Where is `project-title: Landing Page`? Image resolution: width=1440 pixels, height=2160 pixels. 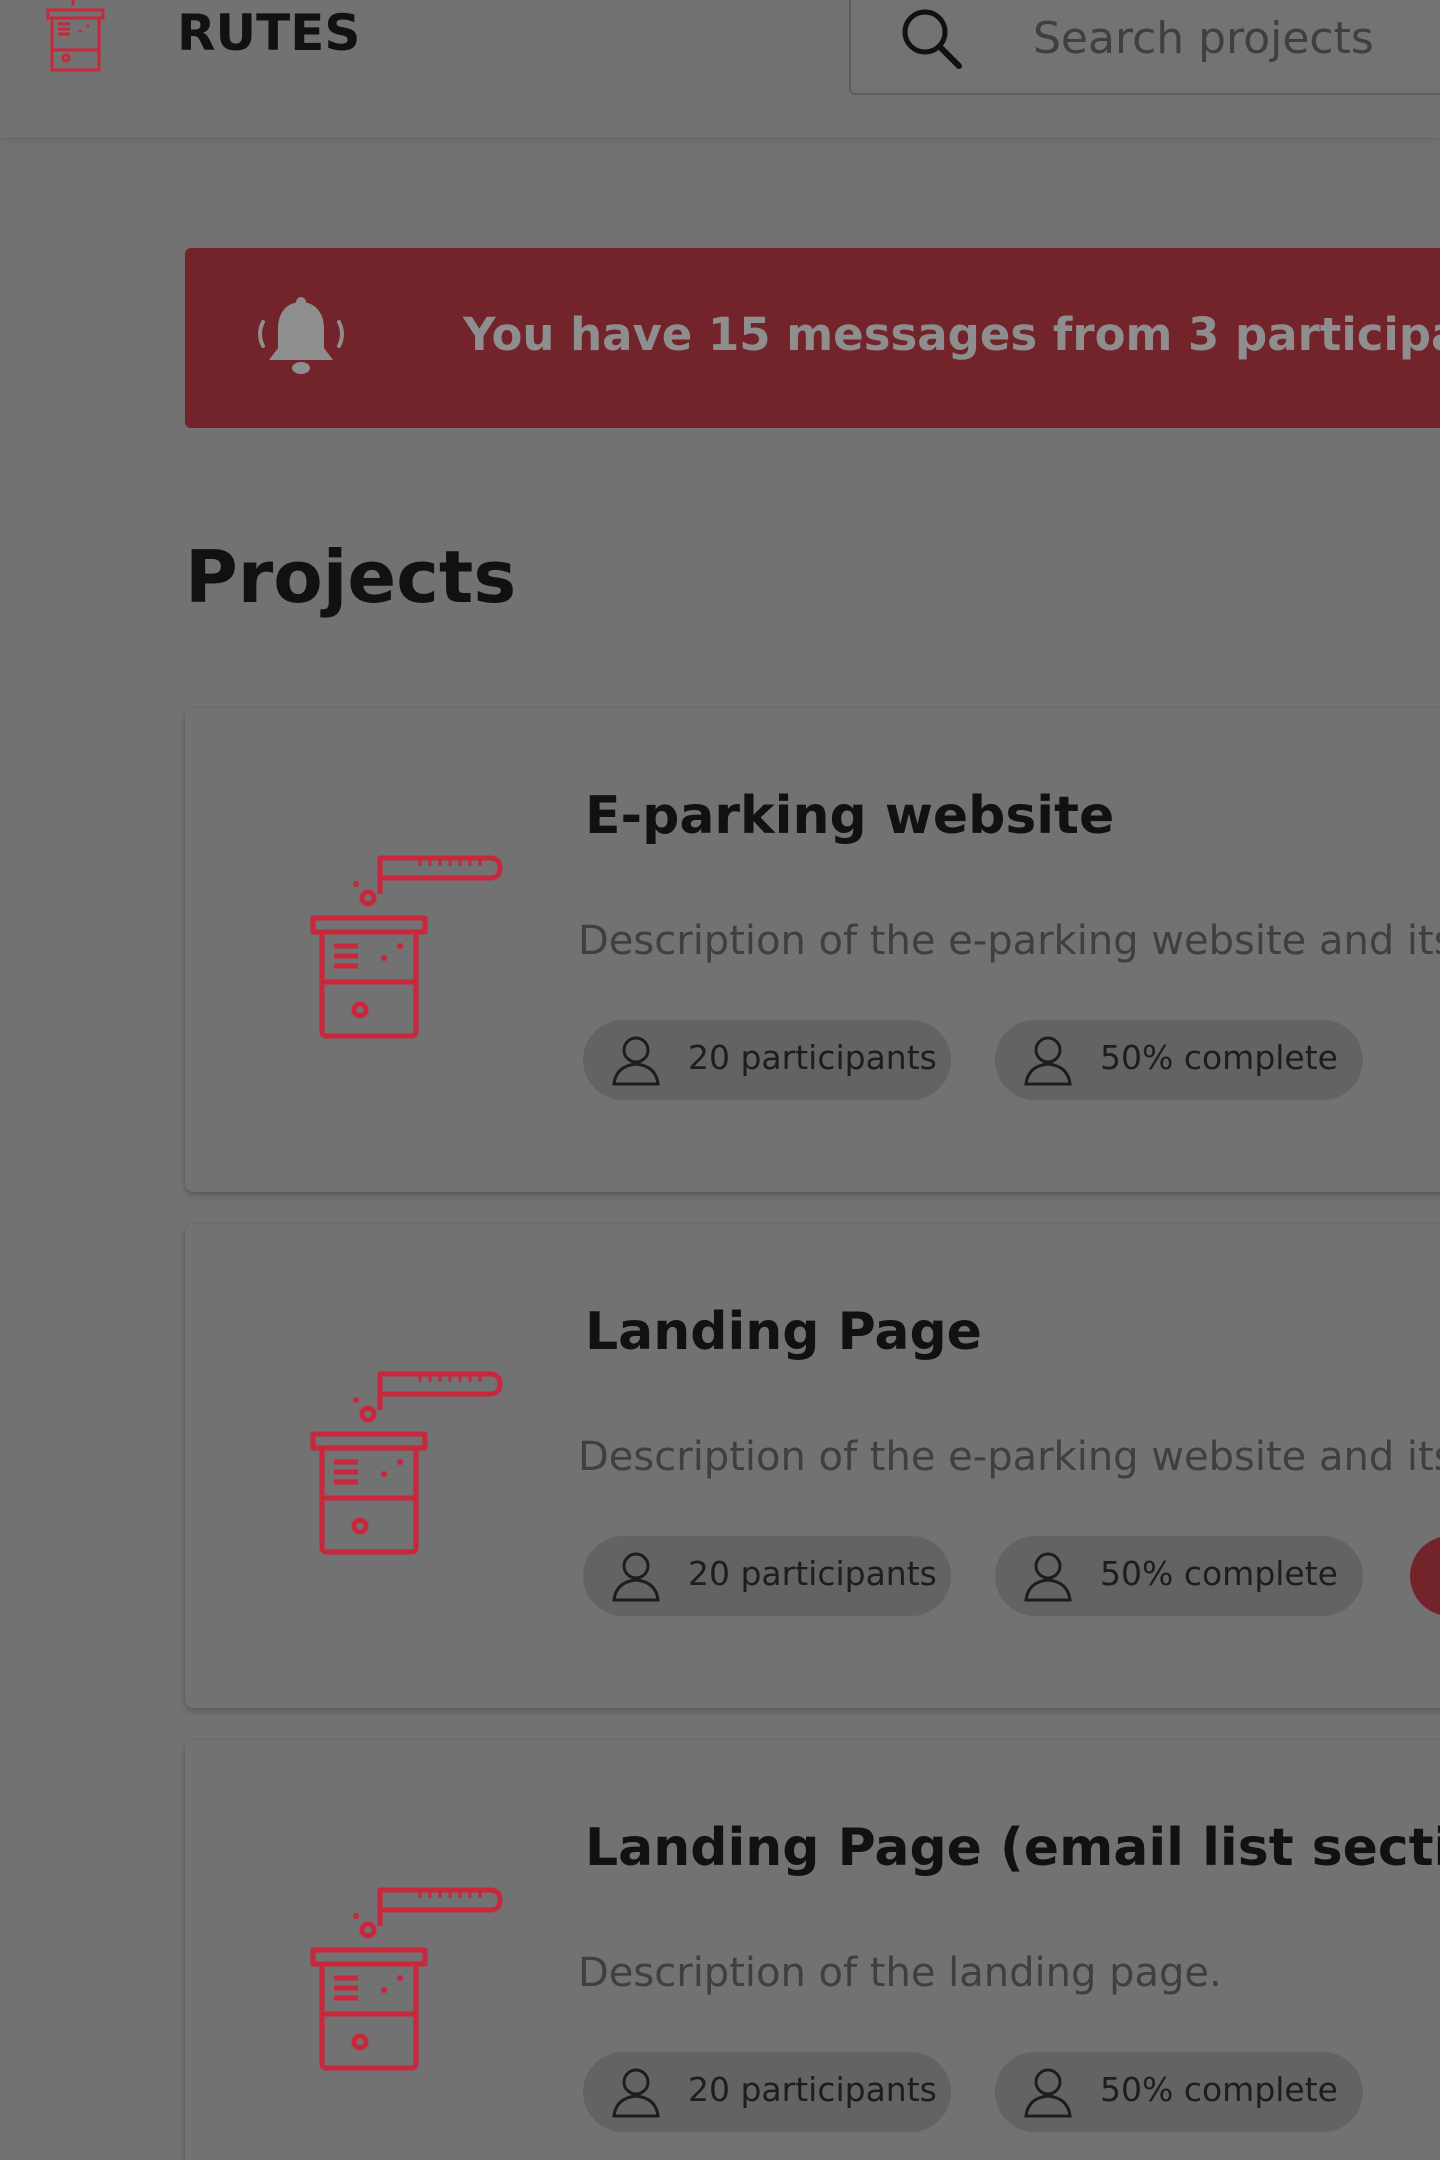 project-title: Landing Page is located at coordinates (783, 1332).